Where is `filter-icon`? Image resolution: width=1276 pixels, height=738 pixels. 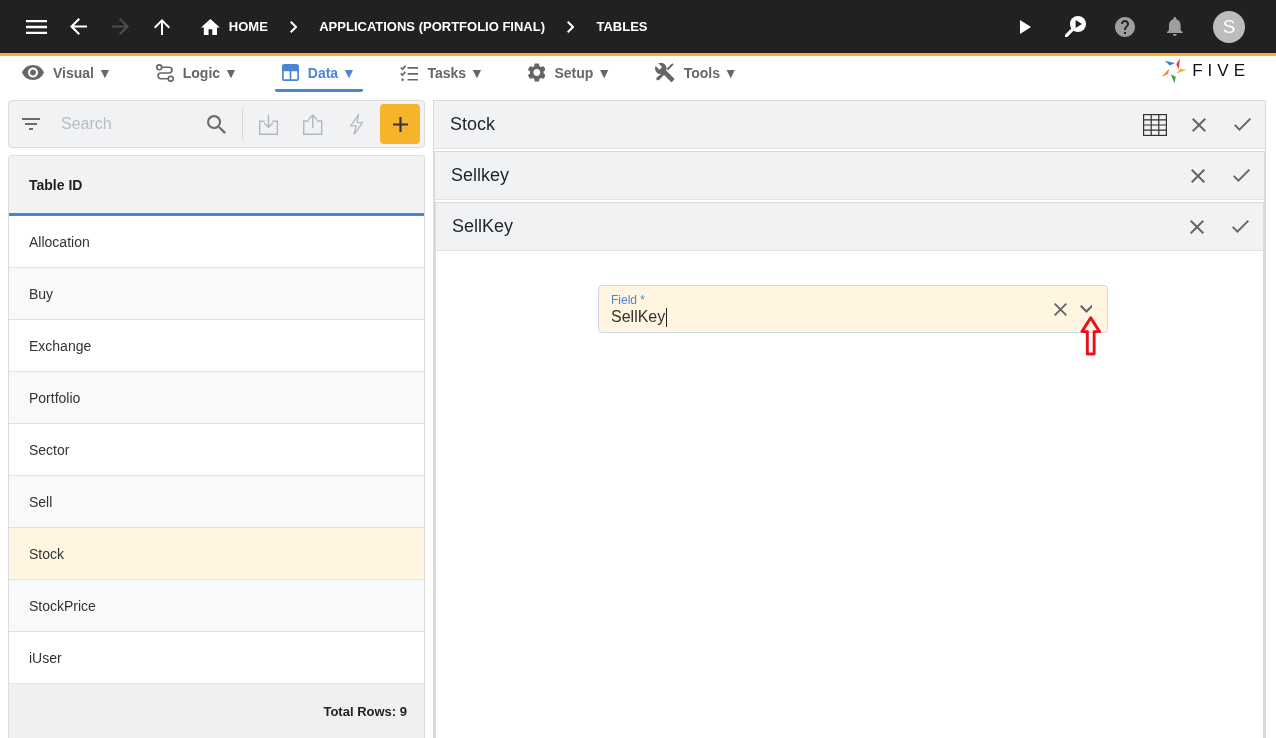 filter-icon is located at coordinates (31, 124).